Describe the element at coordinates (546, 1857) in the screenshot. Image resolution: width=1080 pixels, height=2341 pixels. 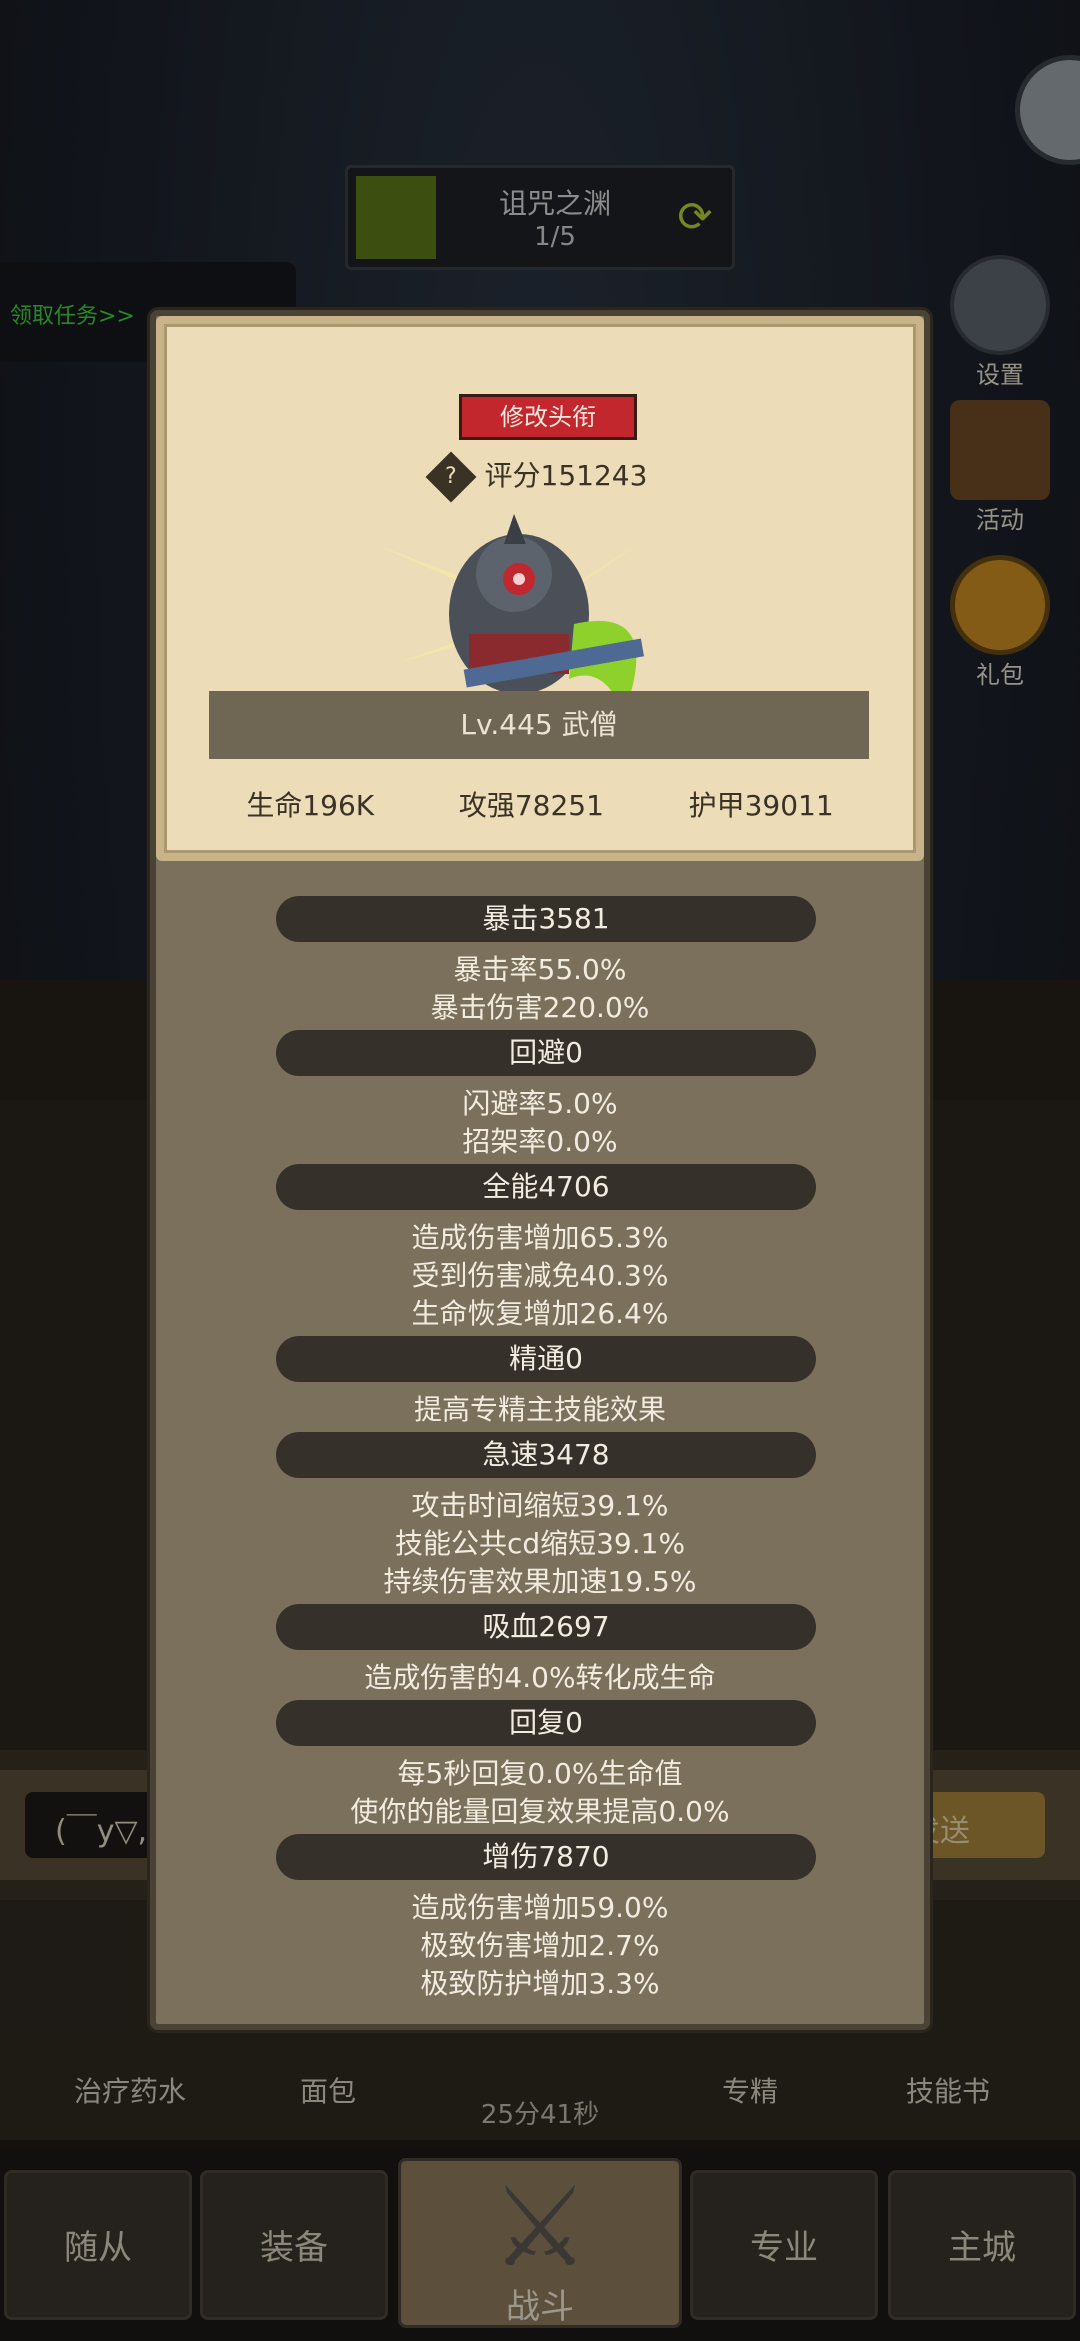
I see `stat-section-header: 增伤7870` at that location.